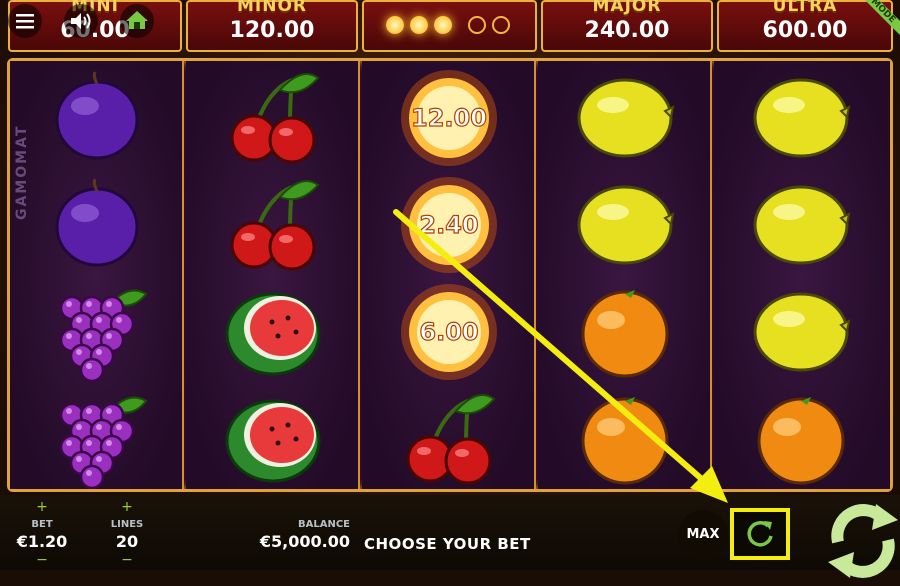 The width and height of the screenshot is (900, 586). What do you see at coordinates (703, 535) in the screenshot?
I see `max-bet-button: MAX` at bounding box center [703, 535].